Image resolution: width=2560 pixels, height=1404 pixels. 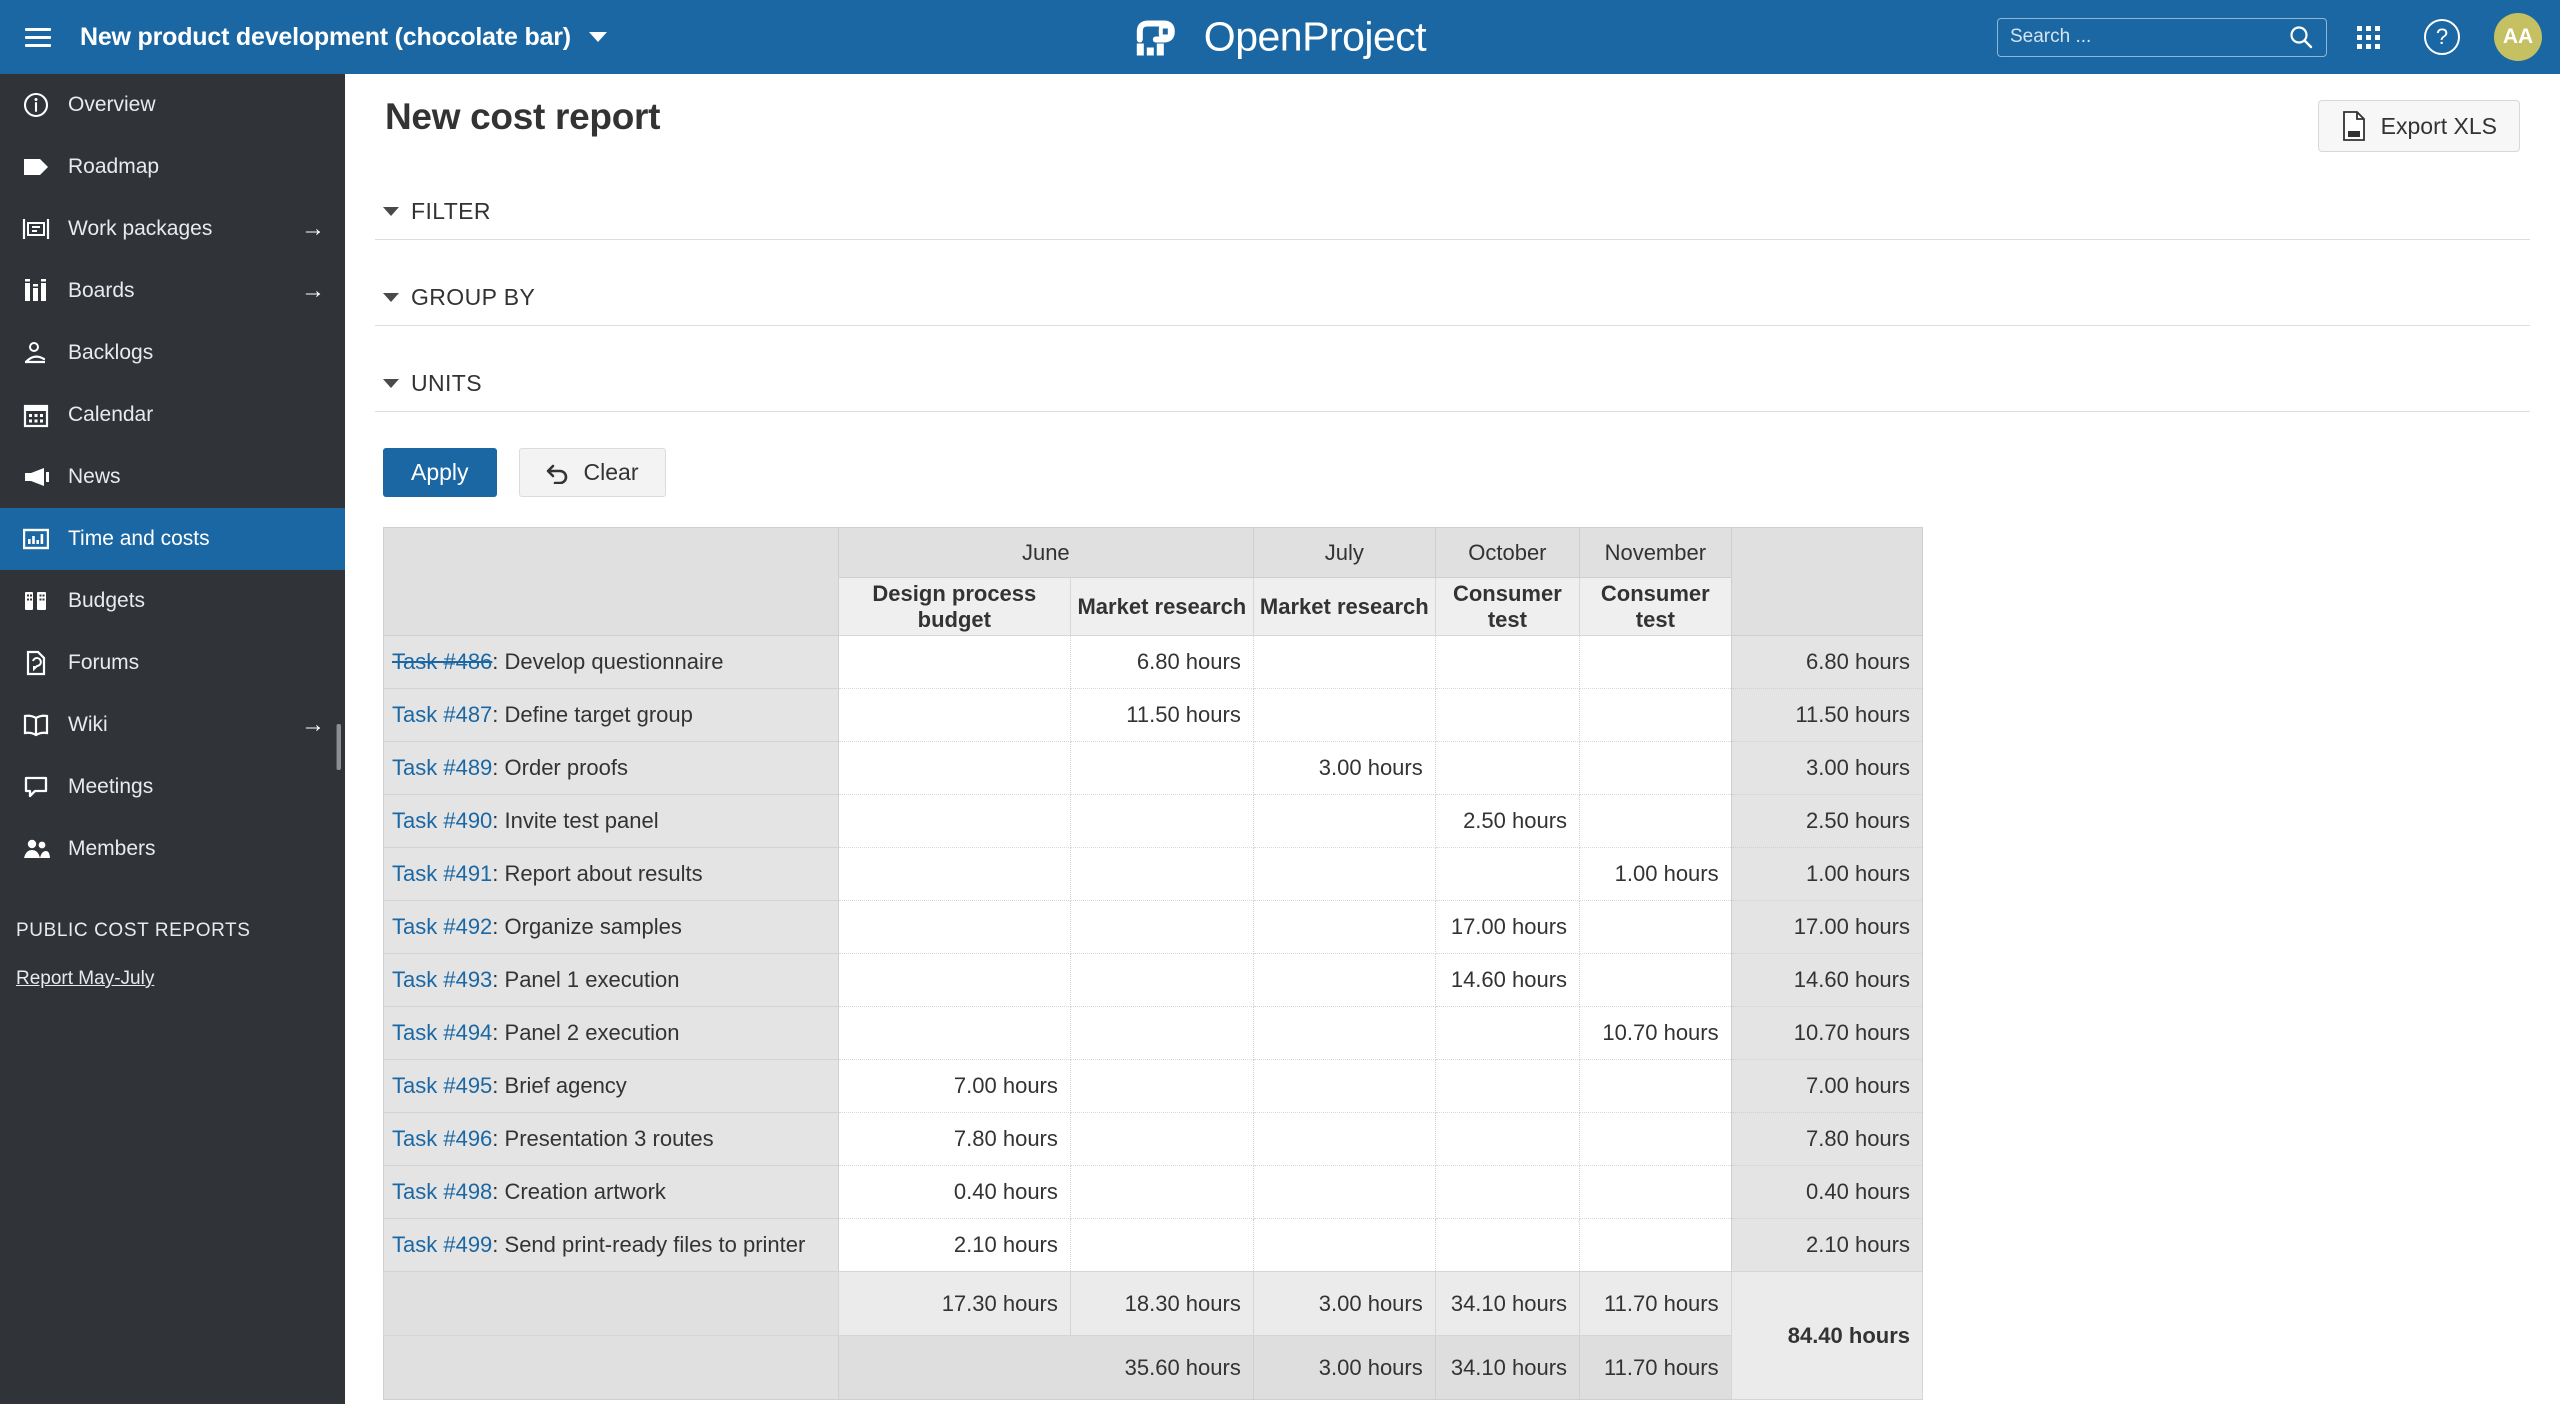 I want to click on task-cell: Task #498: Creation artwork, so click(x=611, y=1192).